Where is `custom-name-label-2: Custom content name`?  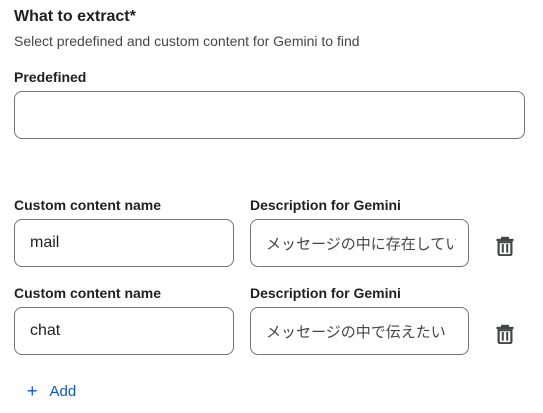
custom-name-label-2: Custom content name is located at coordinates (88, 293).